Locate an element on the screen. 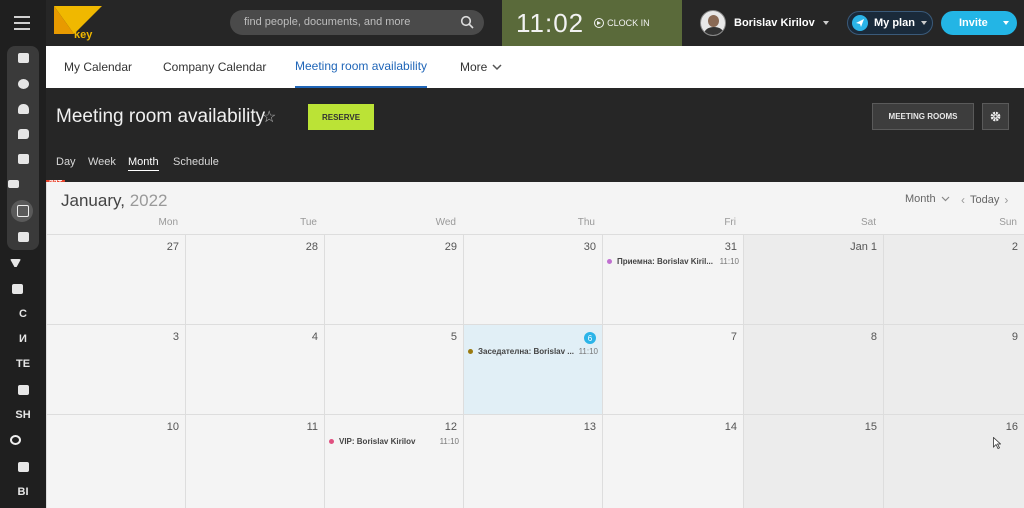 The width and height of the screenshot is (1024, 508). search-placeholder: find people, documents, and more is located at coordinates (327, 22).